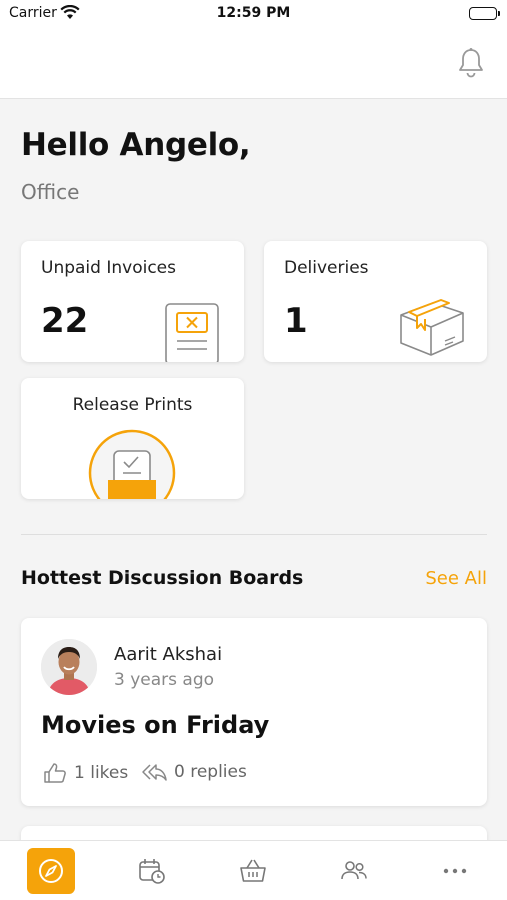  What do you see at coordinates (432, 327) in the screenshot?
I see `package-icon` at bounding box center [432, 327].